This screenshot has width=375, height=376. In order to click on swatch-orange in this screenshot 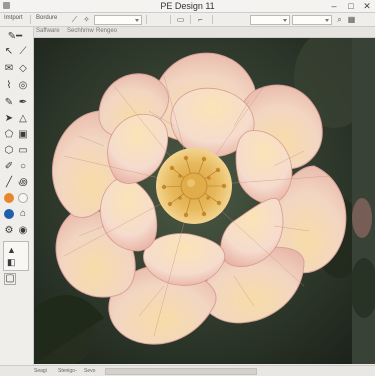, I will do `click(9, 198)`.